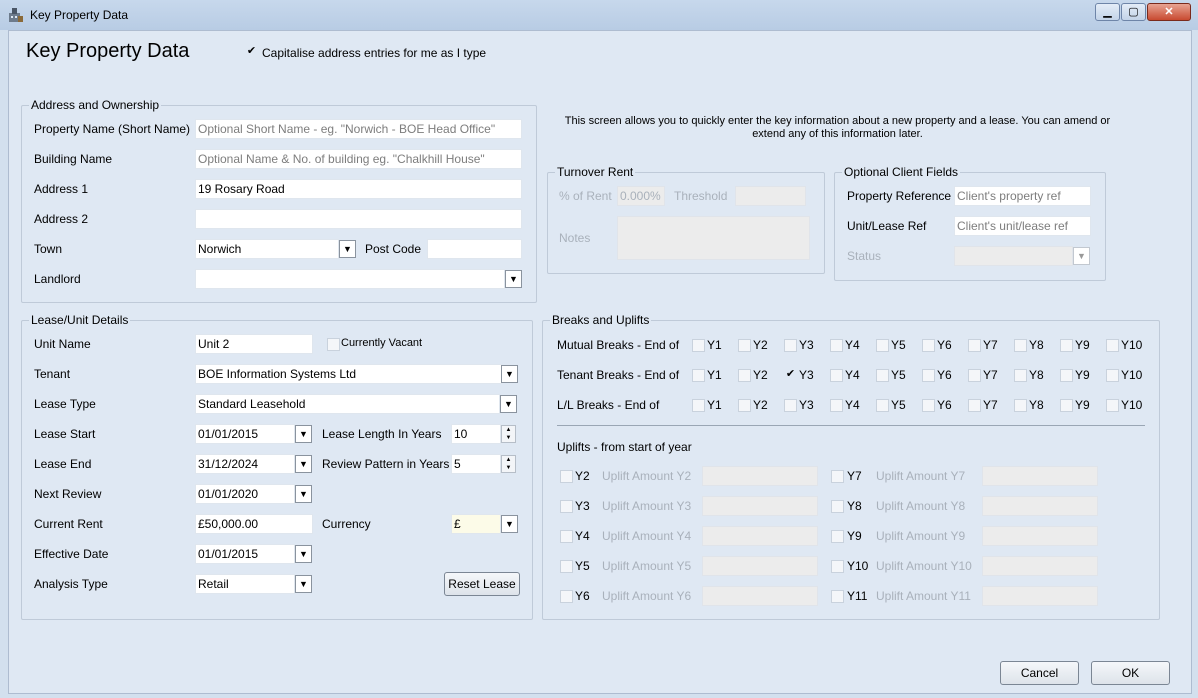  What do you see at coordinates (837, 596) in the screenshot?
I see `uplift-checkbox-y11` at bounding box center [837, 596].